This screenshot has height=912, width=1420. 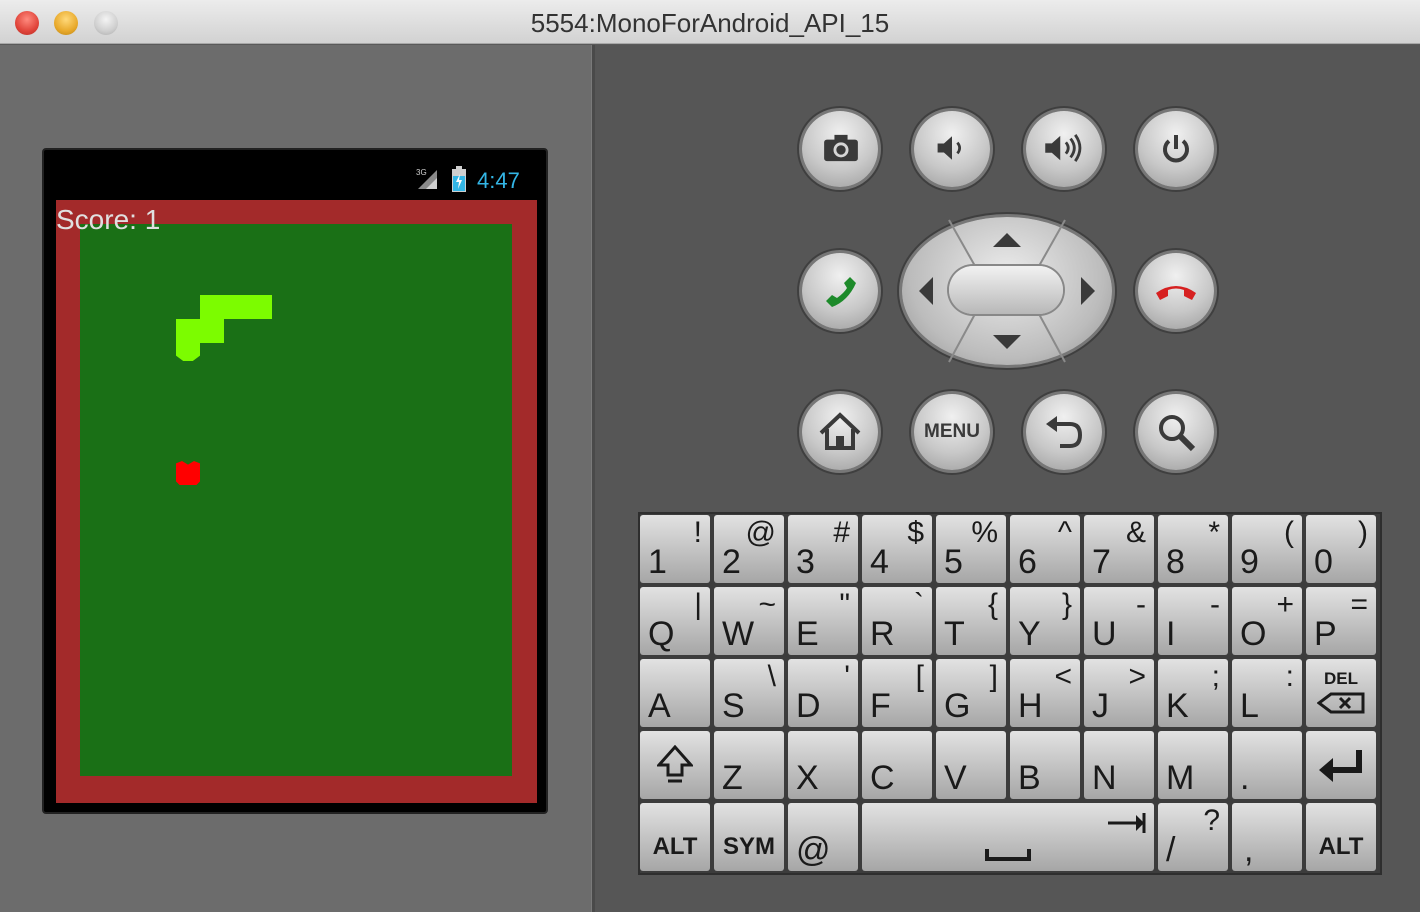 I want to click on dpad-up-icon, so click(x=1007, y=240).